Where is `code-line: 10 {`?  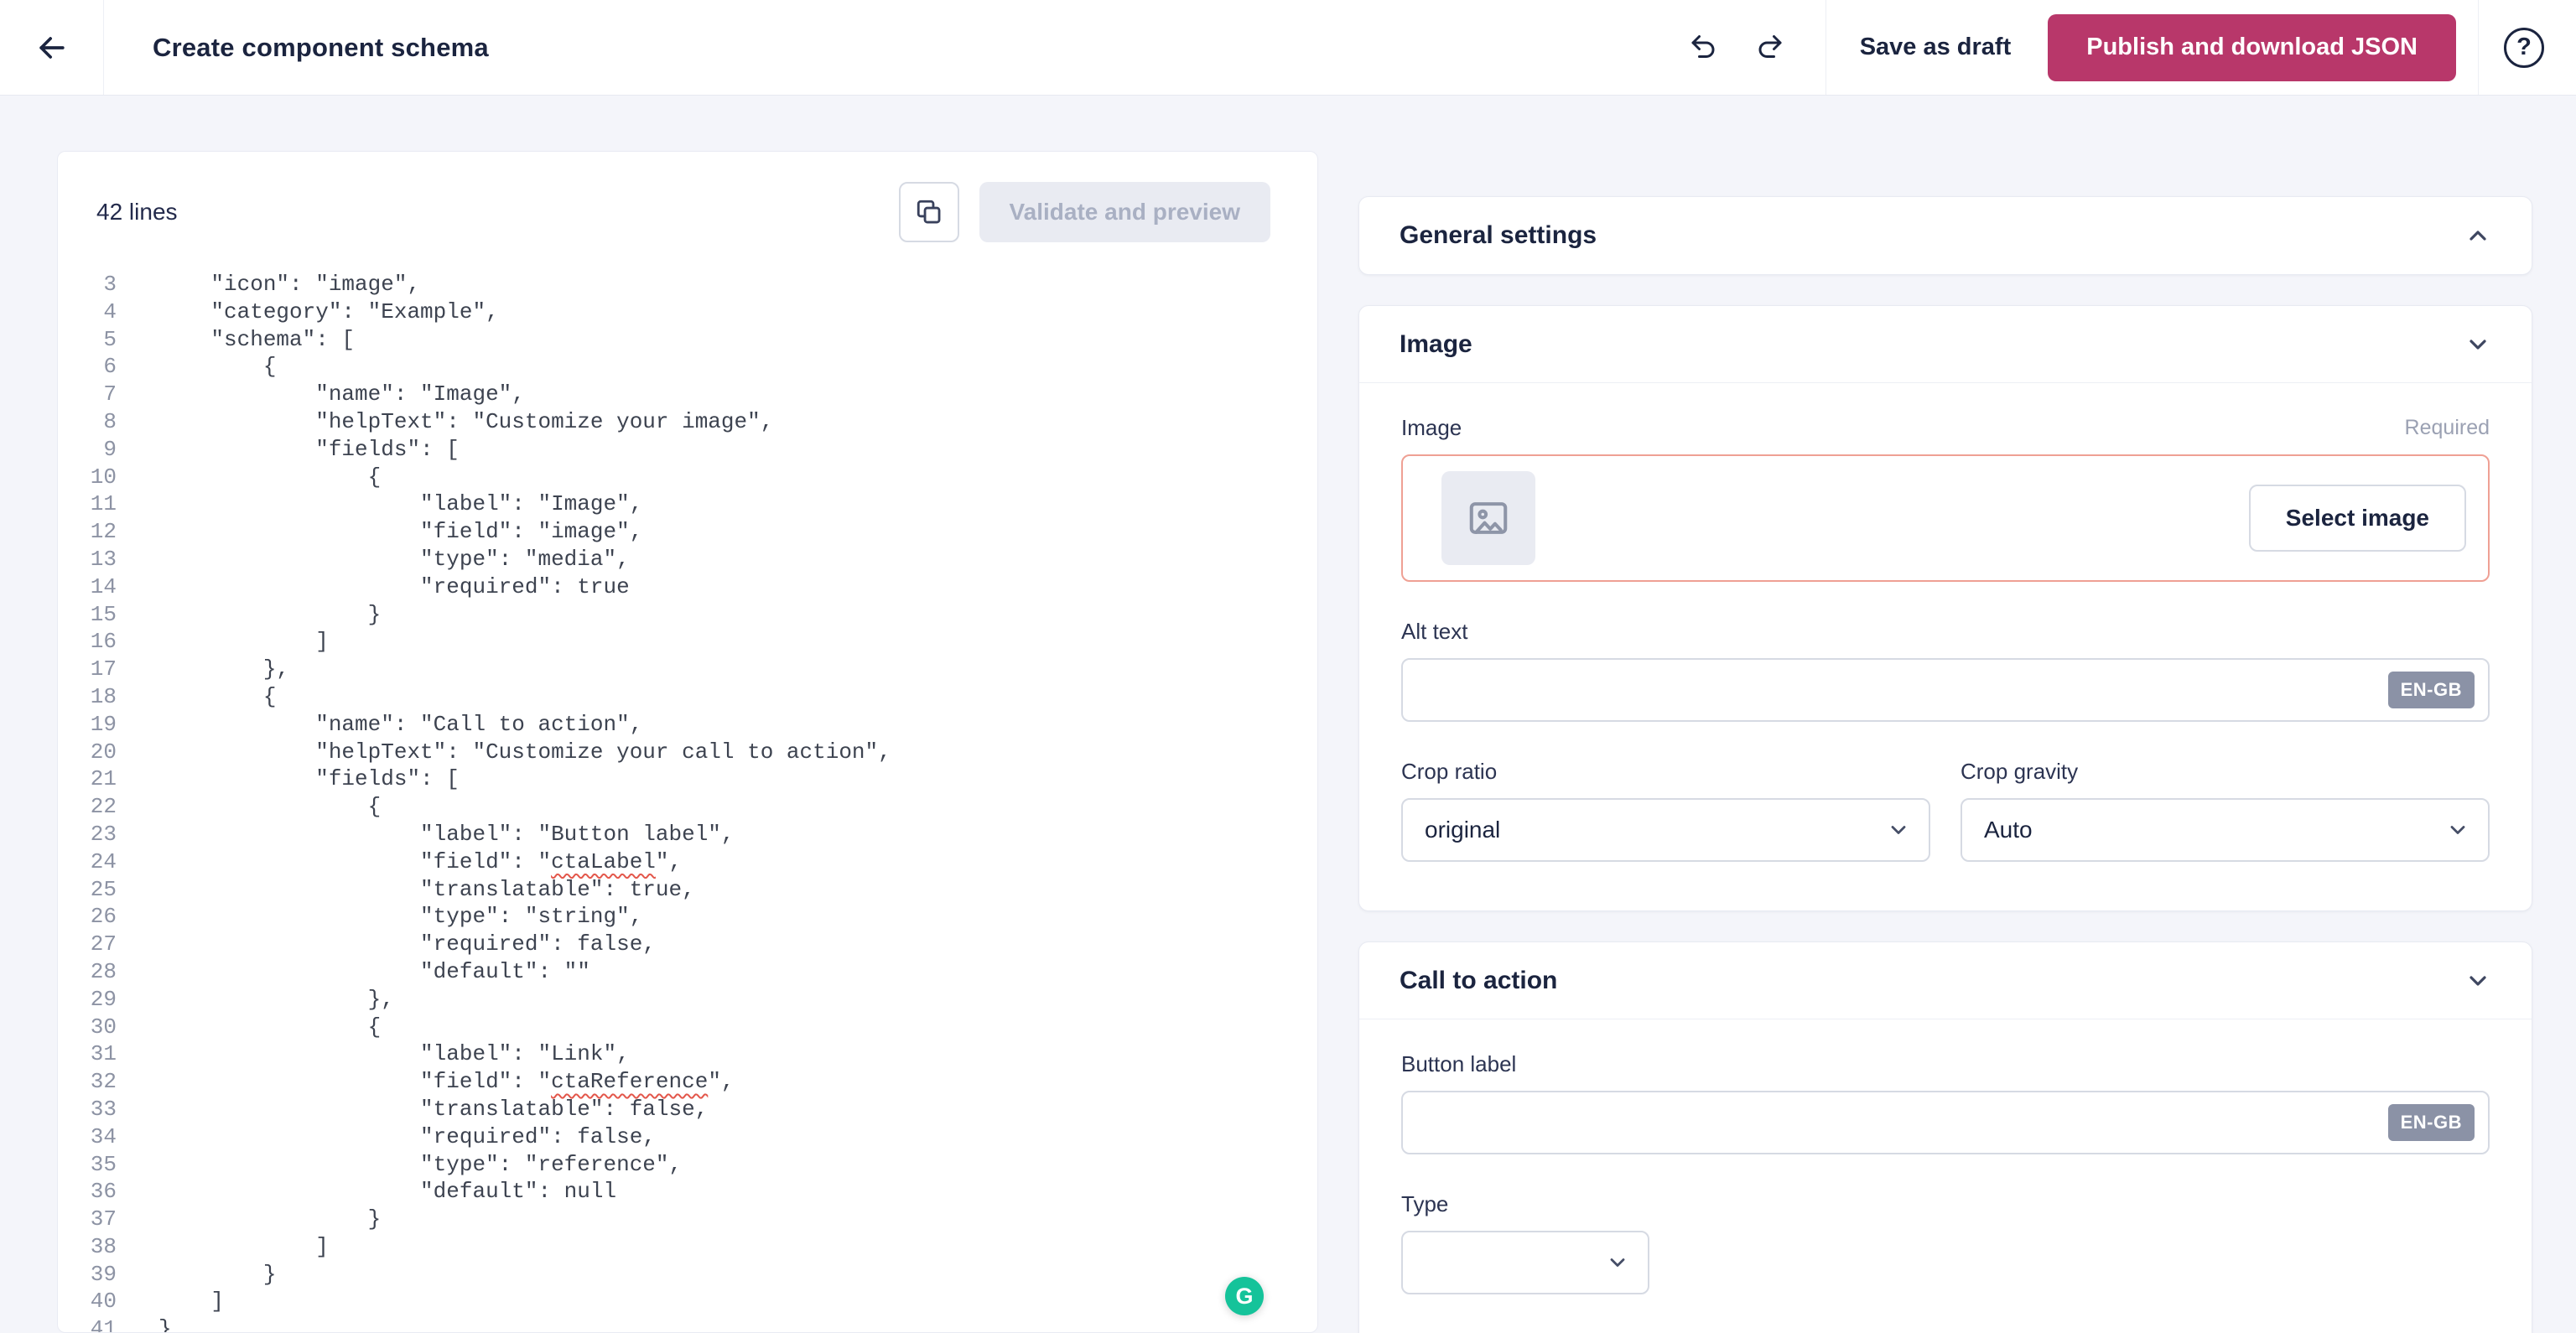
code-line: 10 { is located at coordinates (687, 477).